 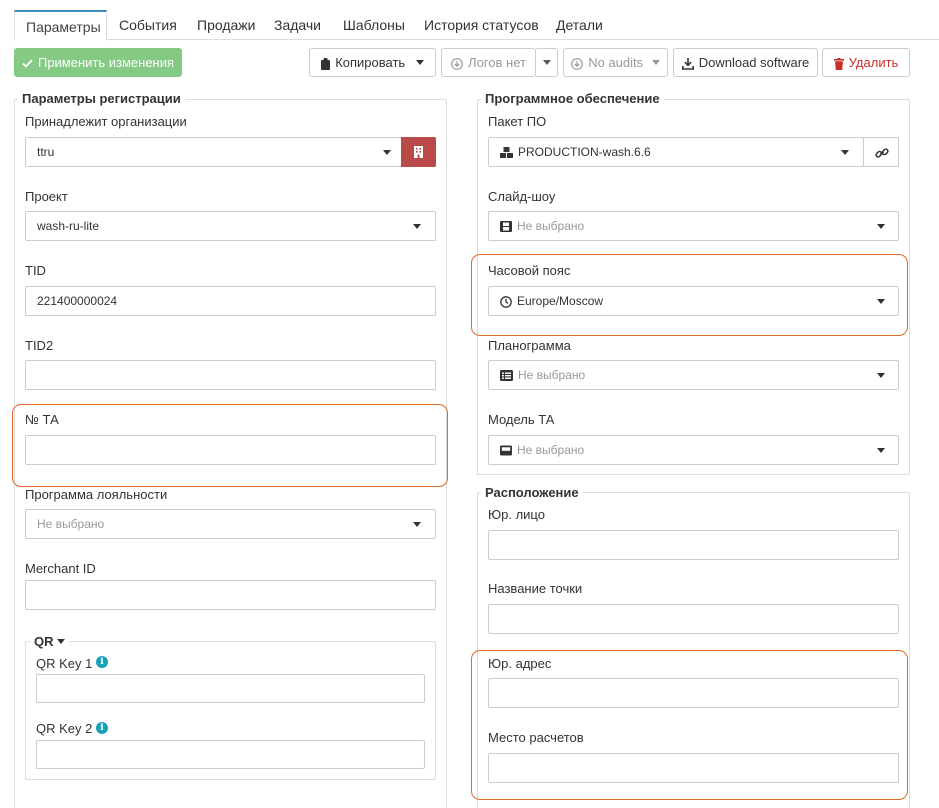 What do you see at coordinates (572, 99) in the screenshot?
I see `software-legend: Программное обеспечение` at bounding box center [572, 99].